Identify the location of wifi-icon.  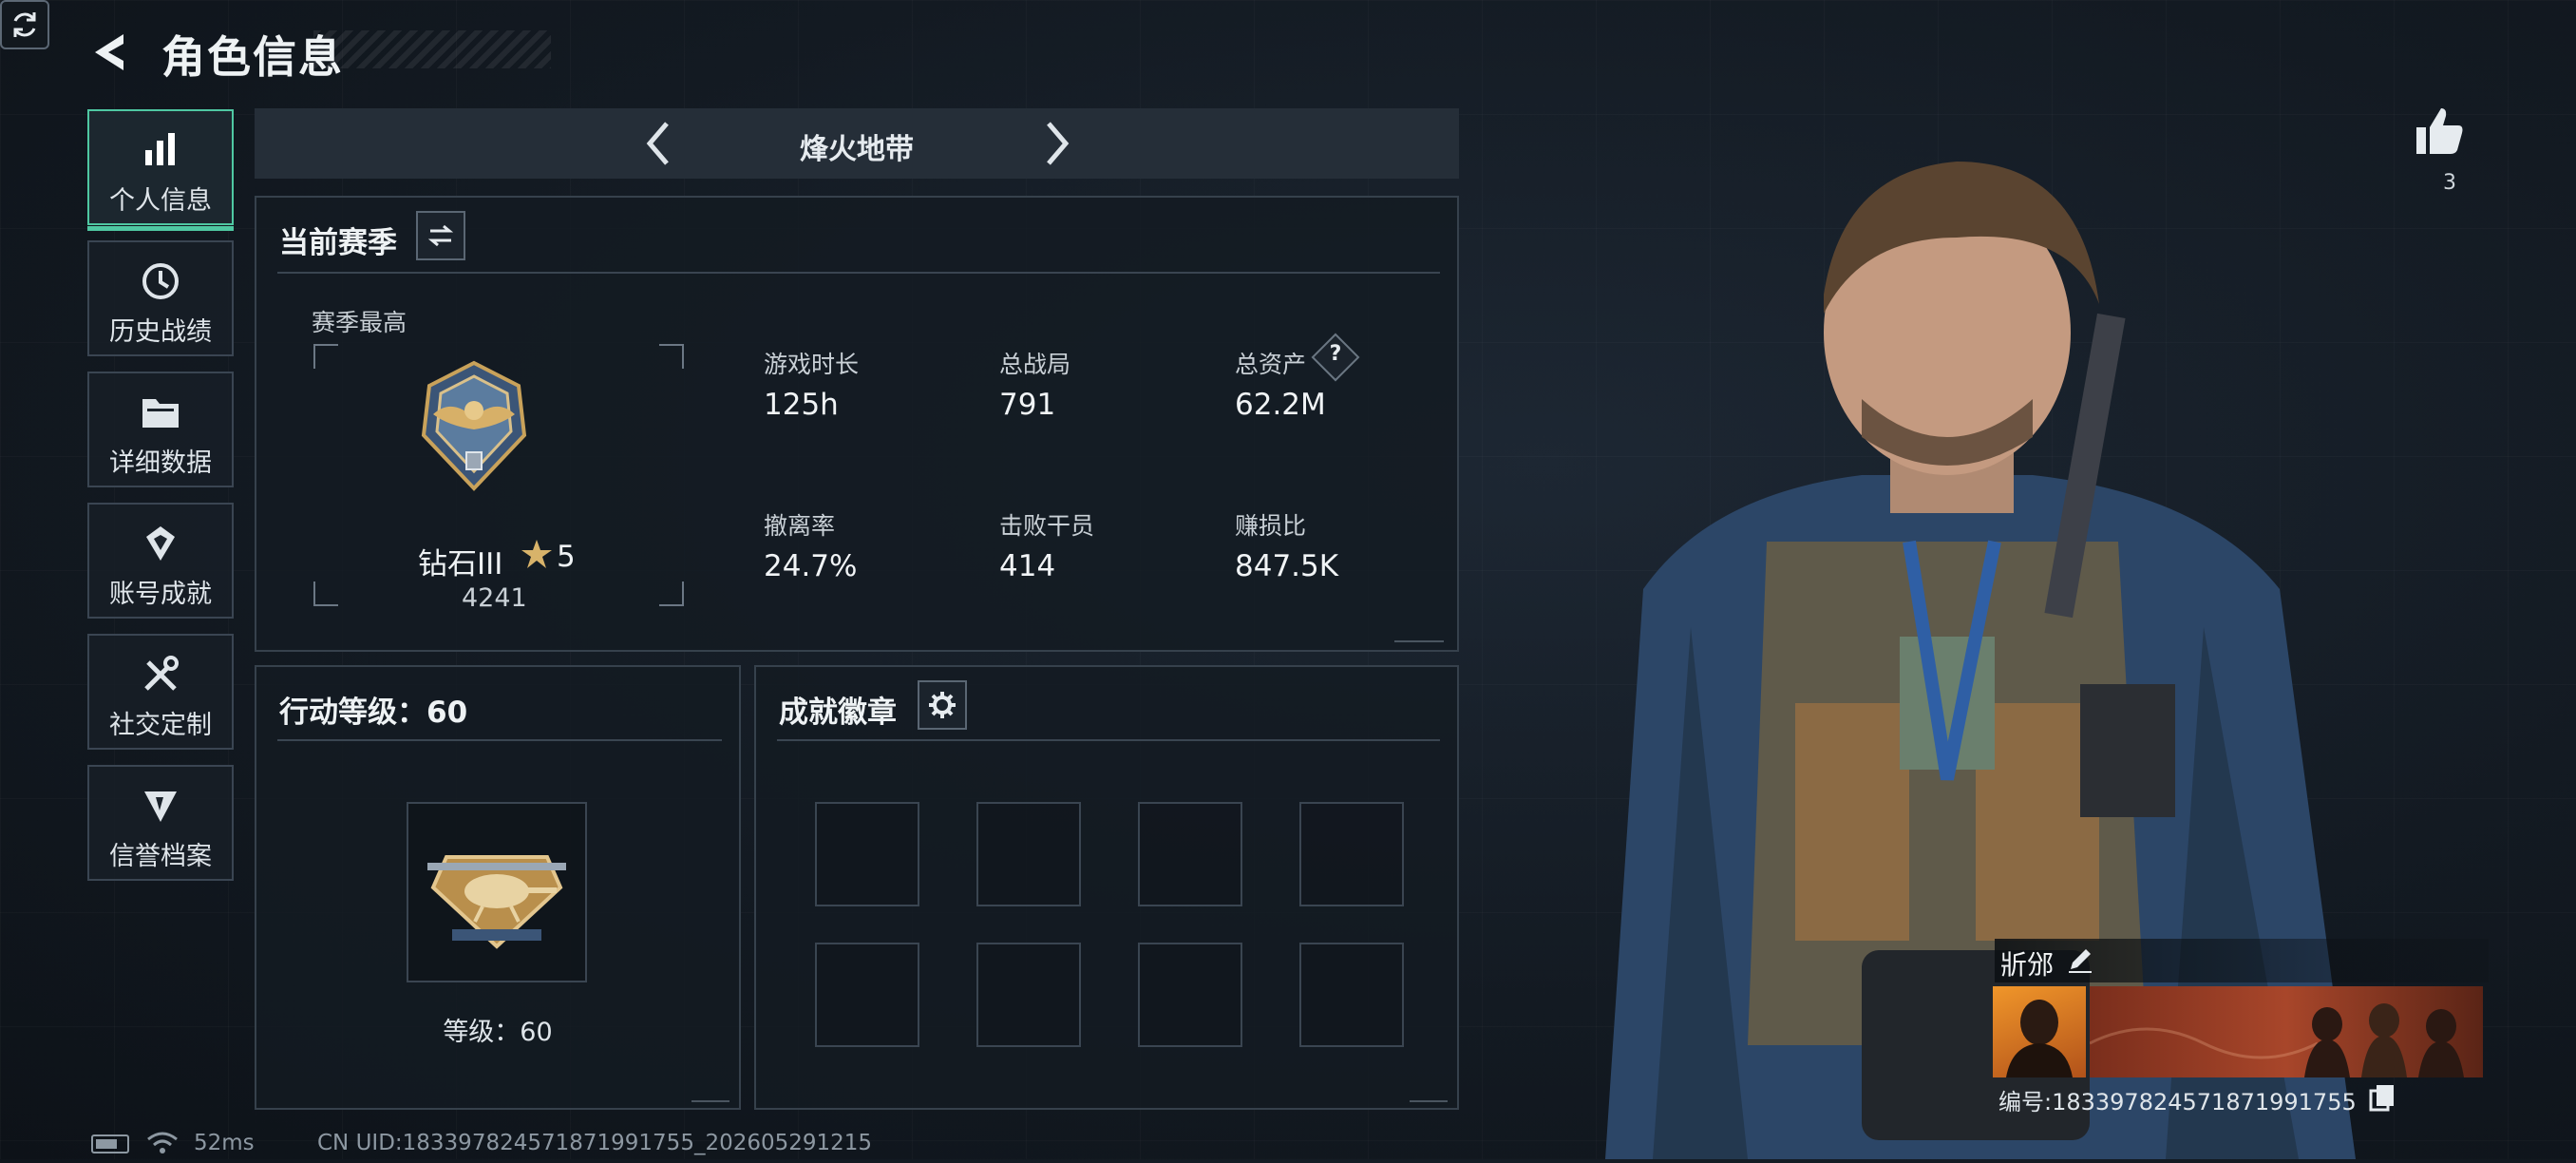
(162, 1143).